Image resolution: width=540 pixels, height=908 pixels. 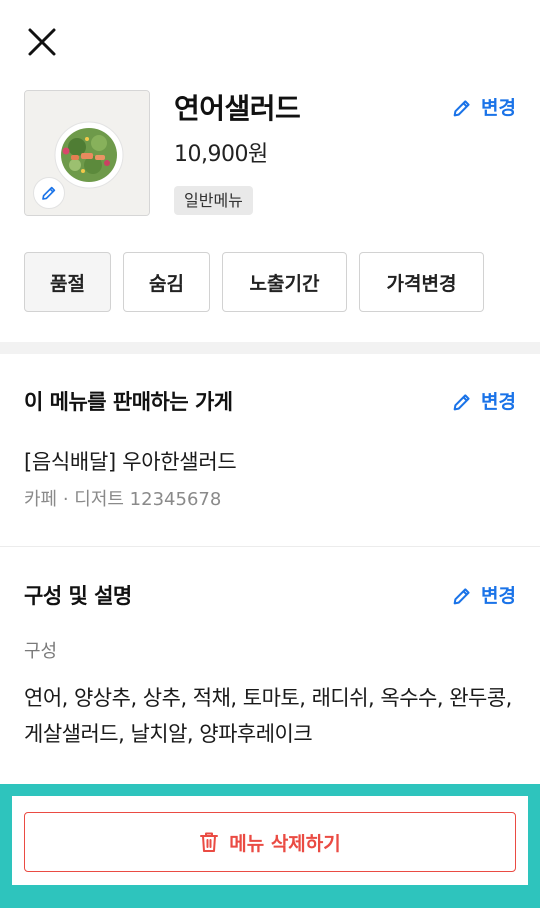 I want to click on store-edit-button: 변경, so click(x=483, y=402).